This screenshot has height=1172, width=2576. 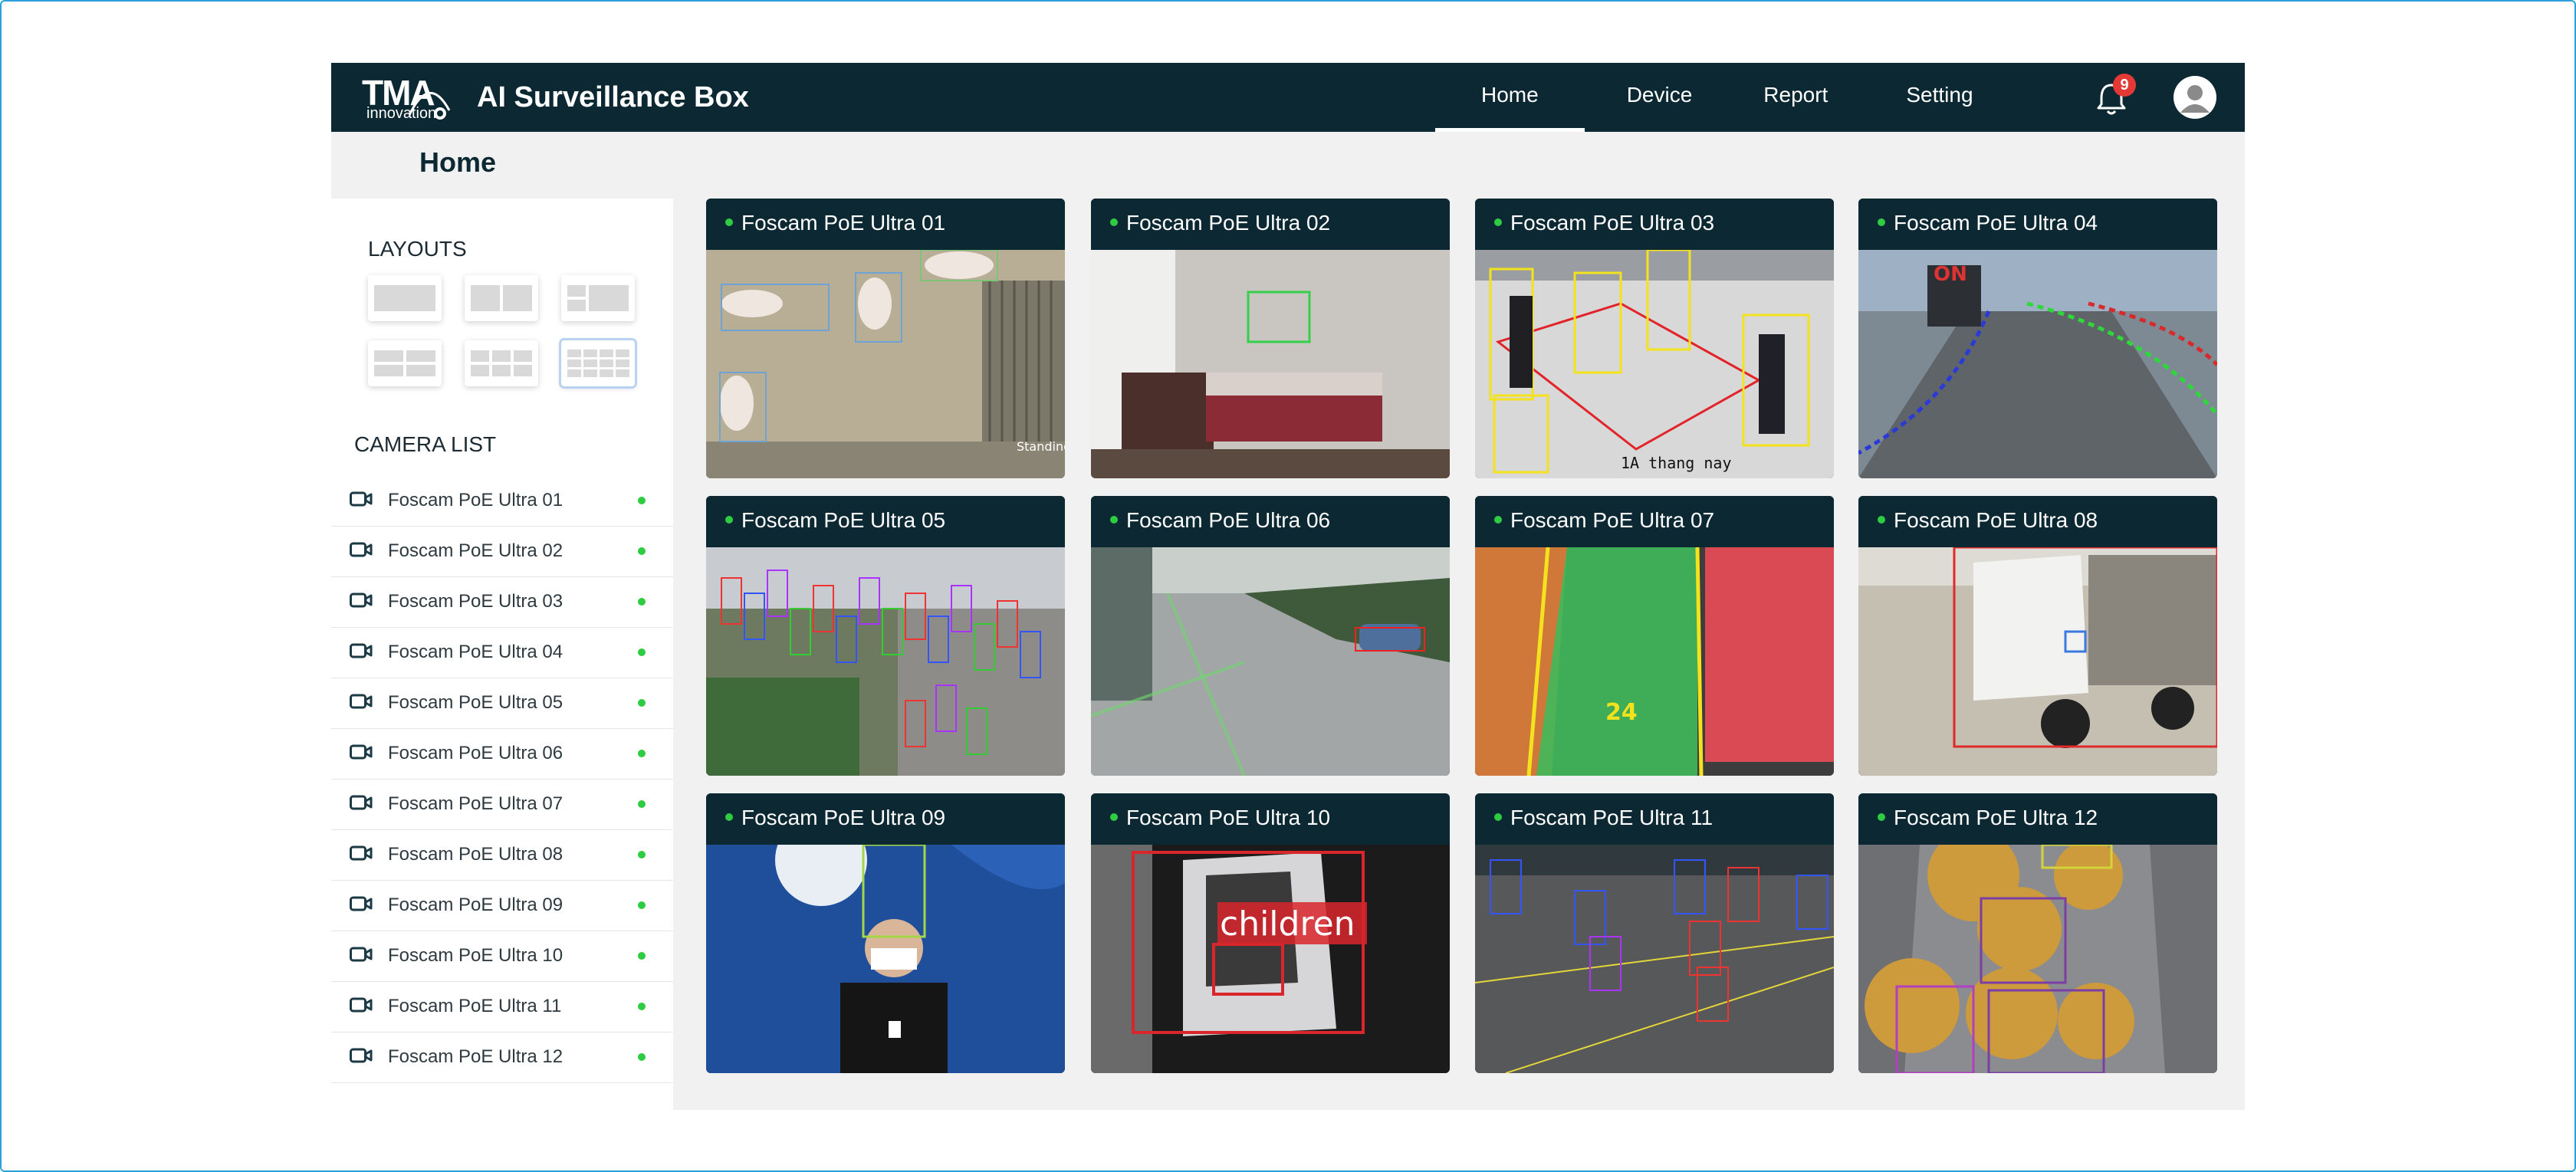 I want to click on nav-home: Home, so click(x=1510, y=97).